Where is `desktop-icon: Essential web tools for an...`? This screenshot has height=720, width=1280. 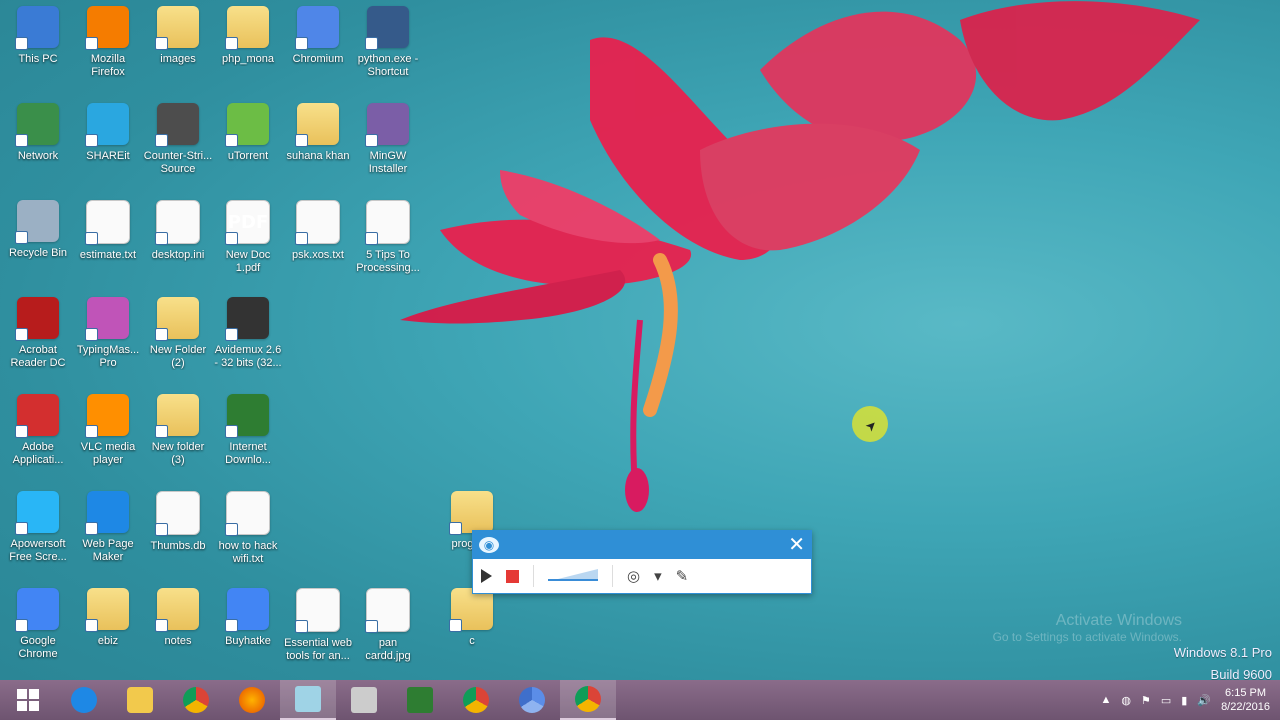 desktop-icon: Essential web tools for an... is located at coordinates (318, 632).